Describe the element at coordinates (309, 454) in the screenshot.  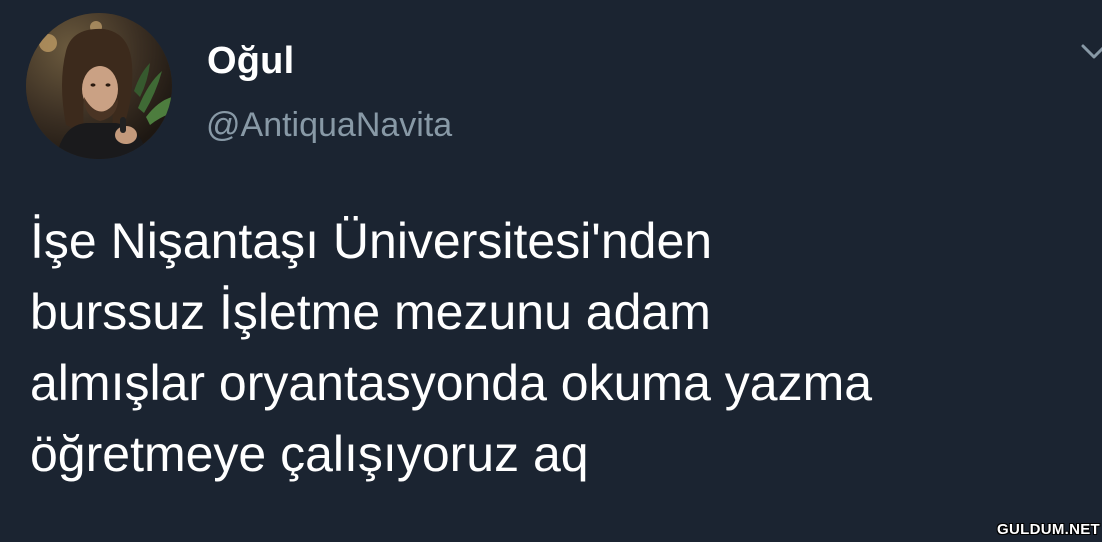
I see `tweet-text-line: öğretmeye çalışıyoruz aq` at that location.